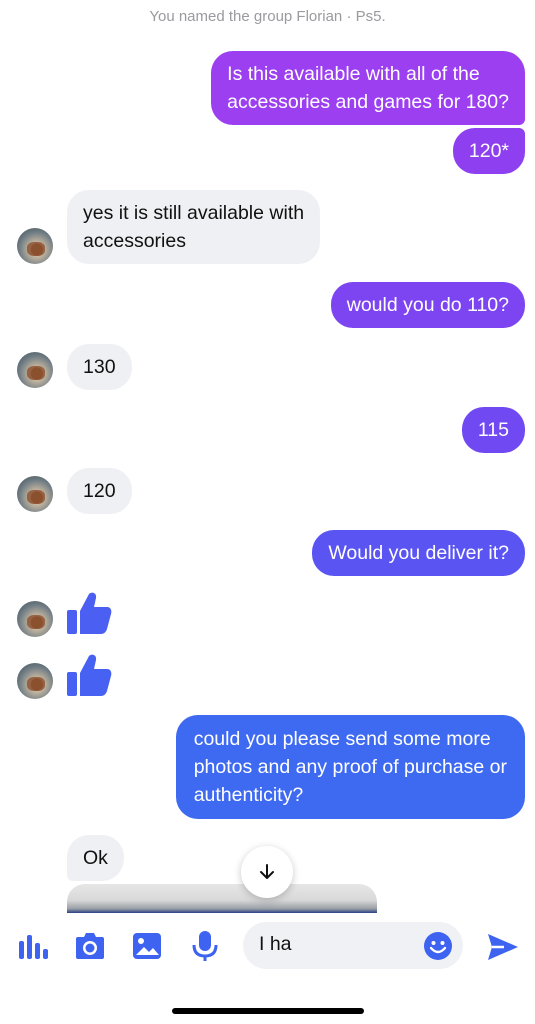 The height and width of the screenshot is (1024, 535). What do you see at coordinates (147, 946) in the screenshot?
I see `image-icon` at bounding box center [147, 946].